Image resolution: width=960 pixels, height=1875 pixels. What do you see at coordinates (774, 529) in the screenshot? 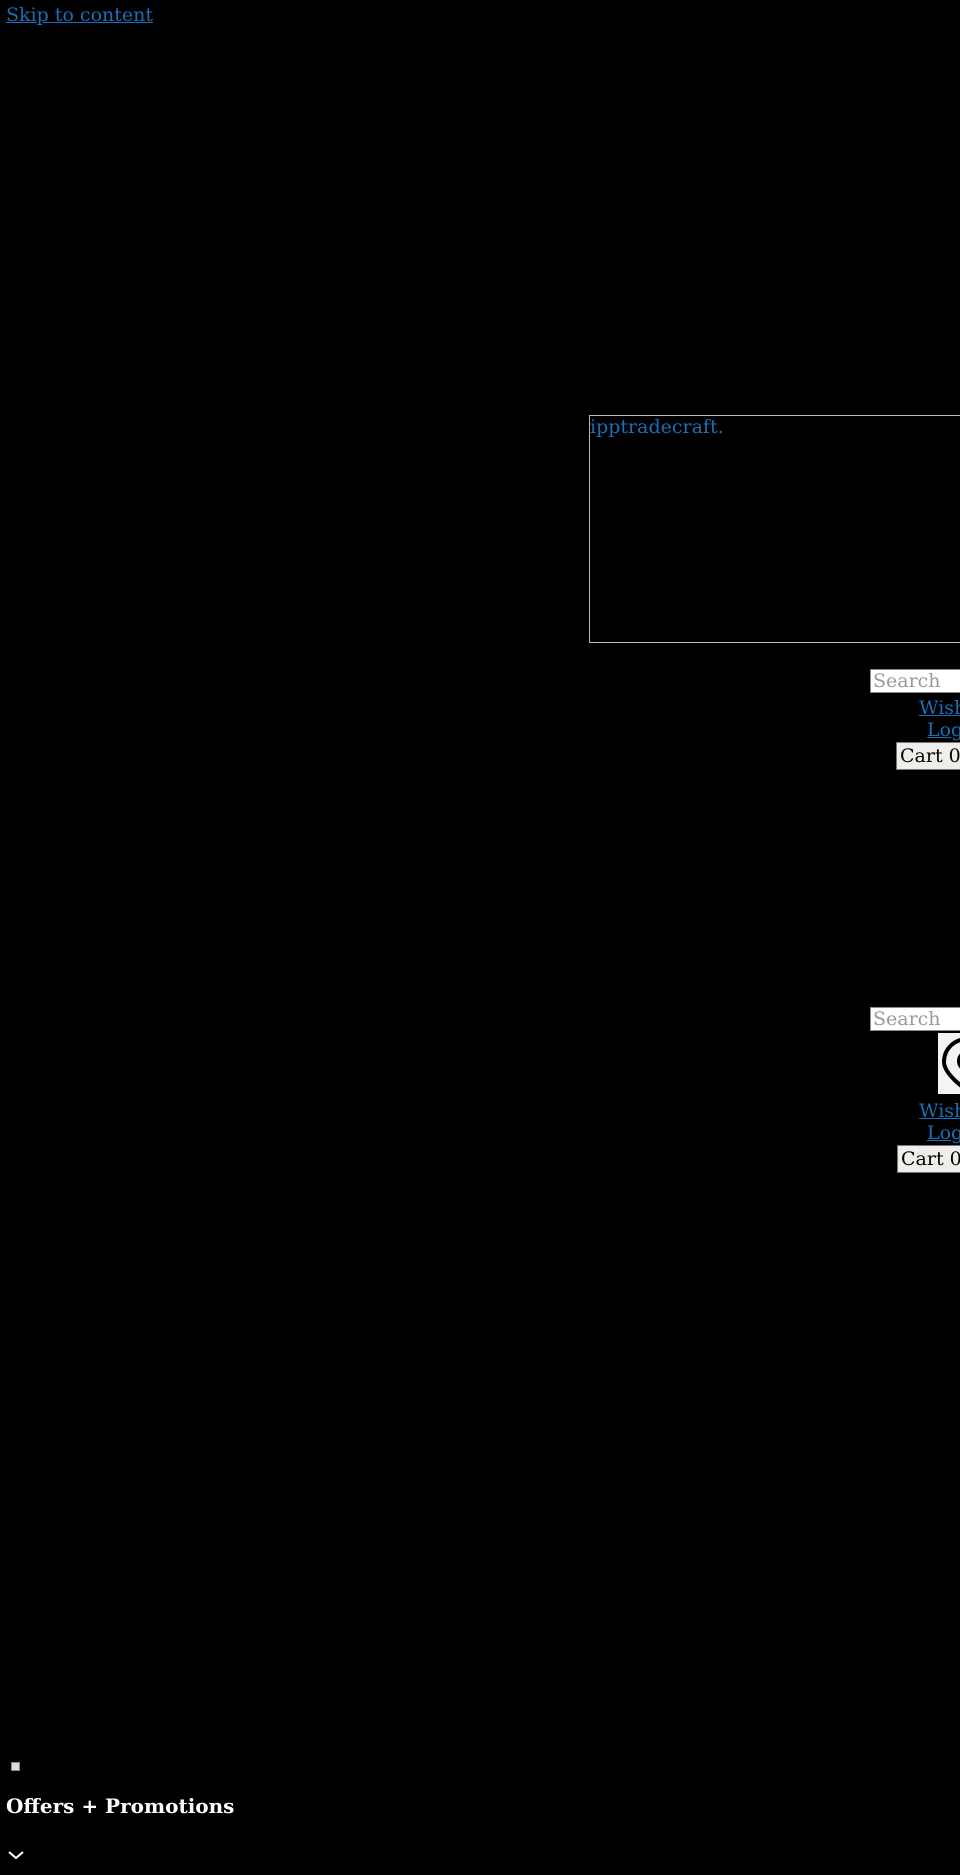
I see `logo-container: ipptradecraft.` at bounding box center [774, 529].